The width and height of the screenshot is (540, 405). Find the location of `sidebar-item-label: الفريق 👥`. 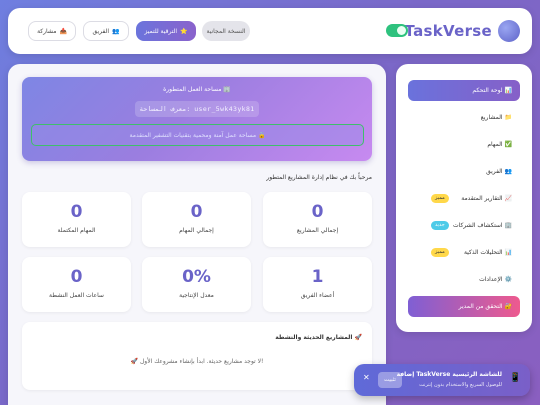

sidebar-item-label: الفريق 👥 is located at coordinates (499, 171).